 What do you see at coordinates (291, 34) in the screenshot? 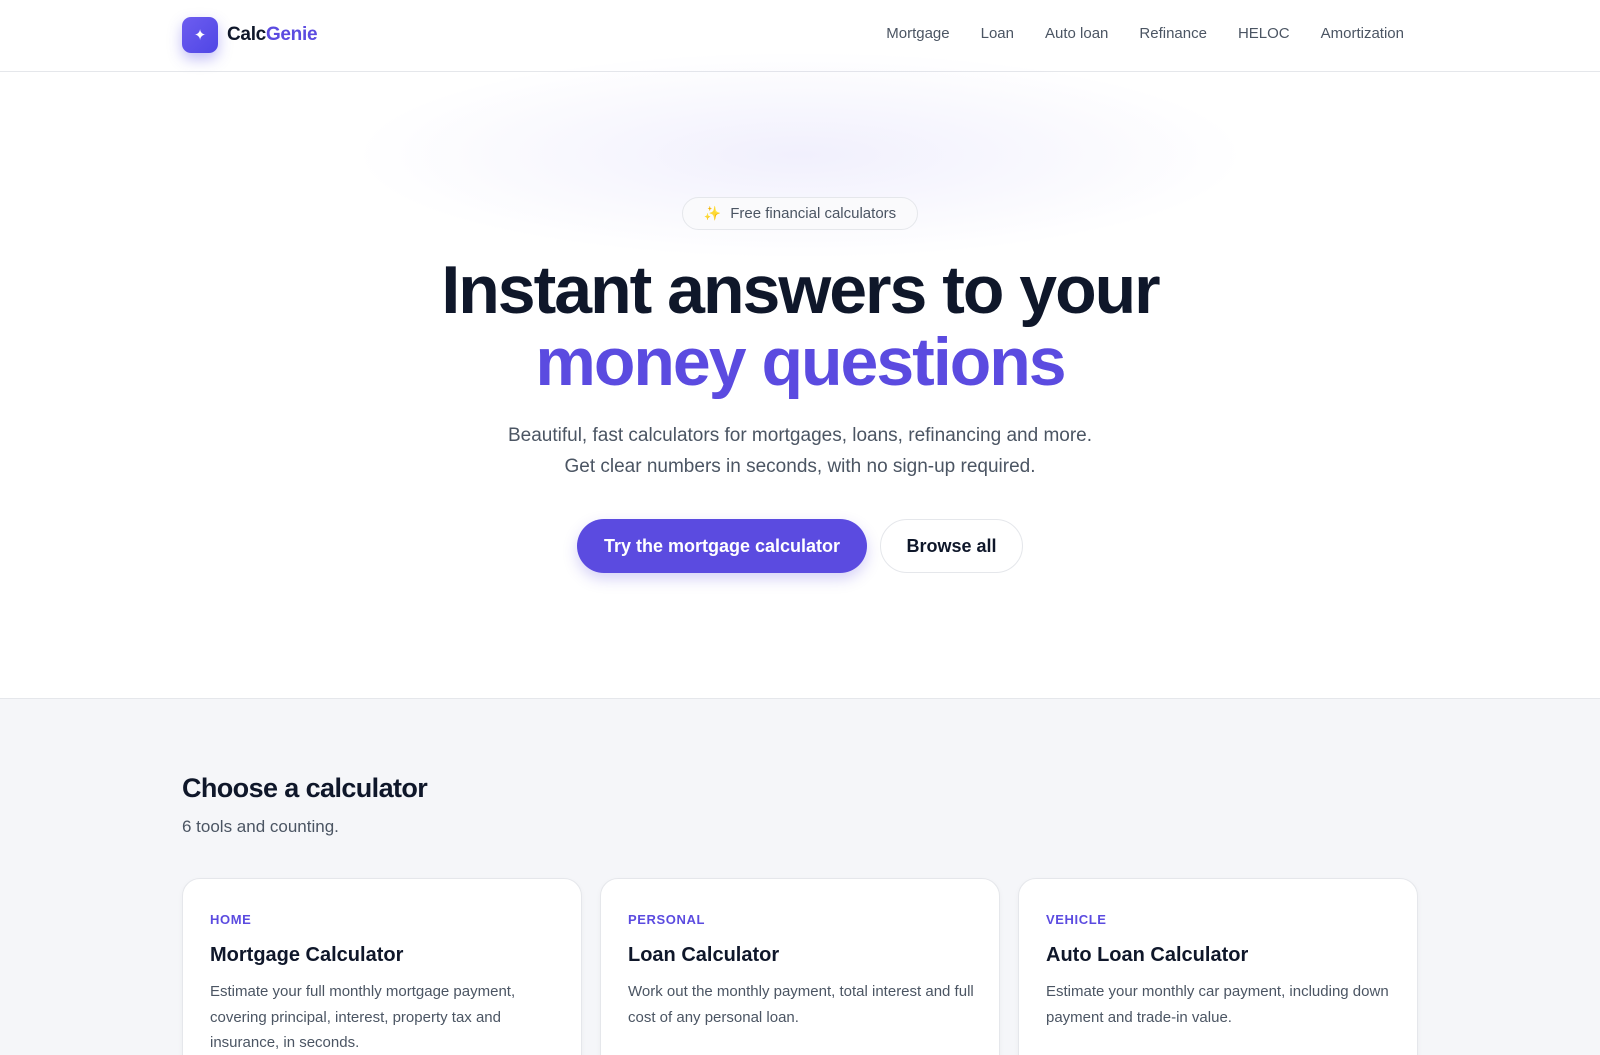
I see `brand-name-part2: Genie` at bounding box center [291, 34].